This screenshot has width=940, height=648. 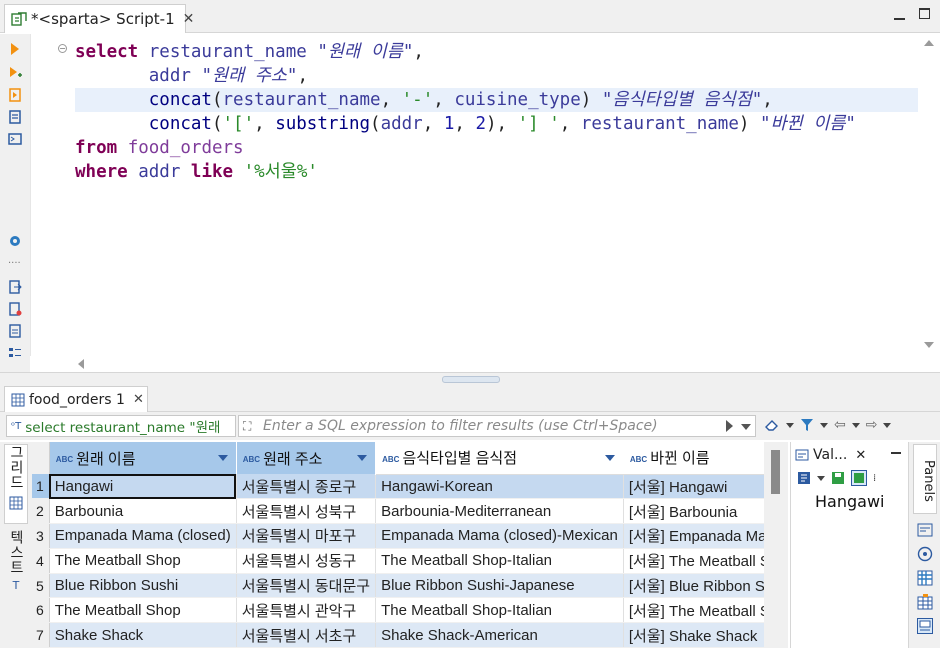 I want to click on row-number: 1, so click(x=41, y=487).